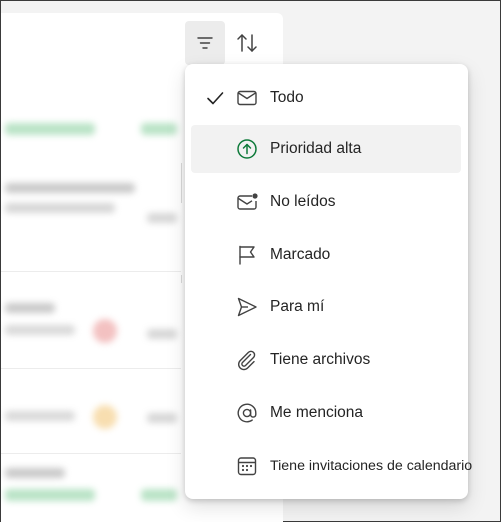 This screenshot has height=522, width=501. I want to click on filter-item-marcado: Marcado, so click(326, 255).